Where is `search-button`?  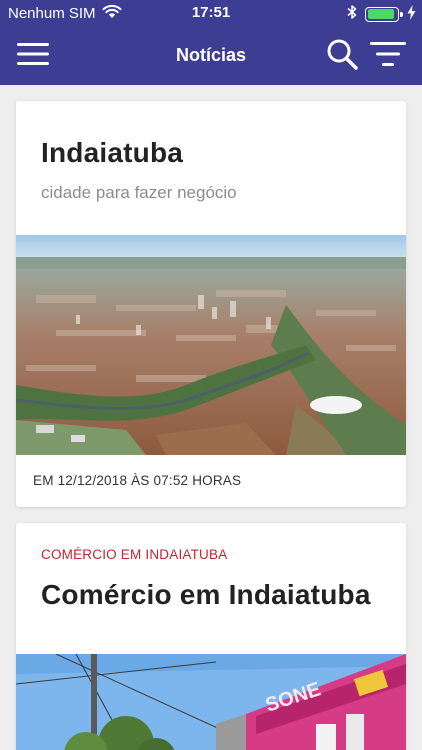 search-button is located at coordinates (342, 56).